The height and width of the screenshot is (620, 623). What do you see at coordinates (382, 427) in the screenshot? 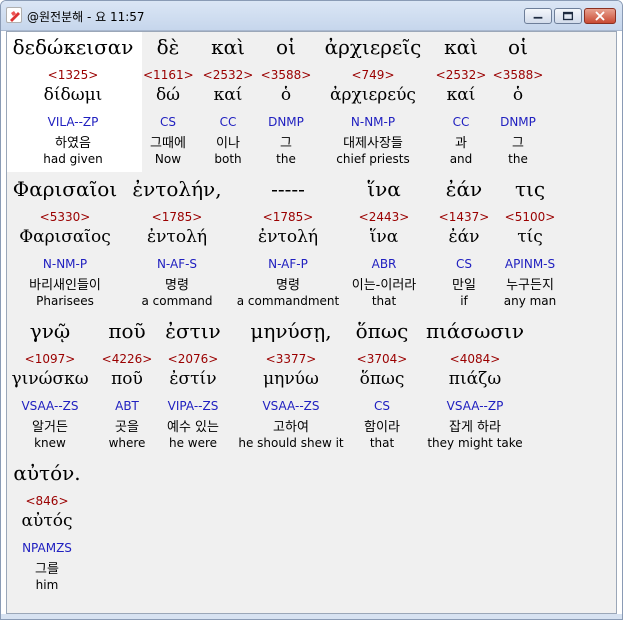
I see `korean-gloss: 함이라` at bounding box center [382, 427].